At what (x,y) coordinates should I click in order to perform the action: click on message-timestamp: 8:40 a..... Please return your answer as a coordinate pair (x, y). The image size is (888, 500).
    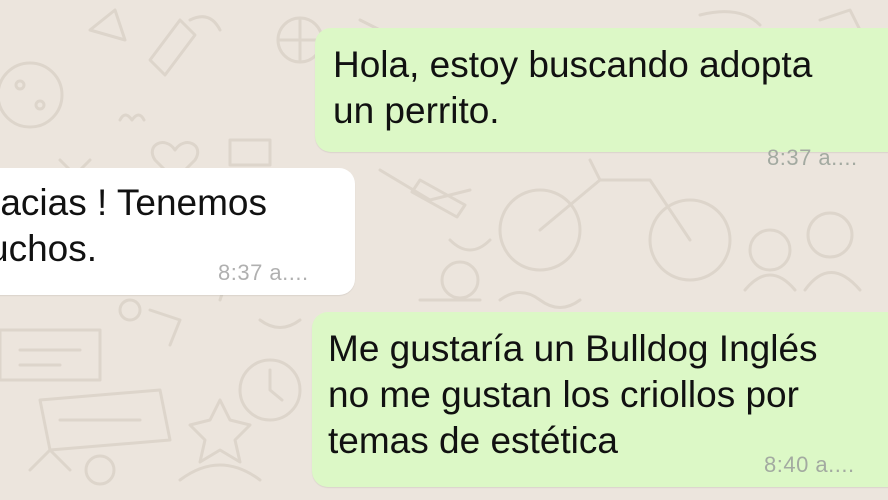
    Looking at the image, I should click on (809, 464).